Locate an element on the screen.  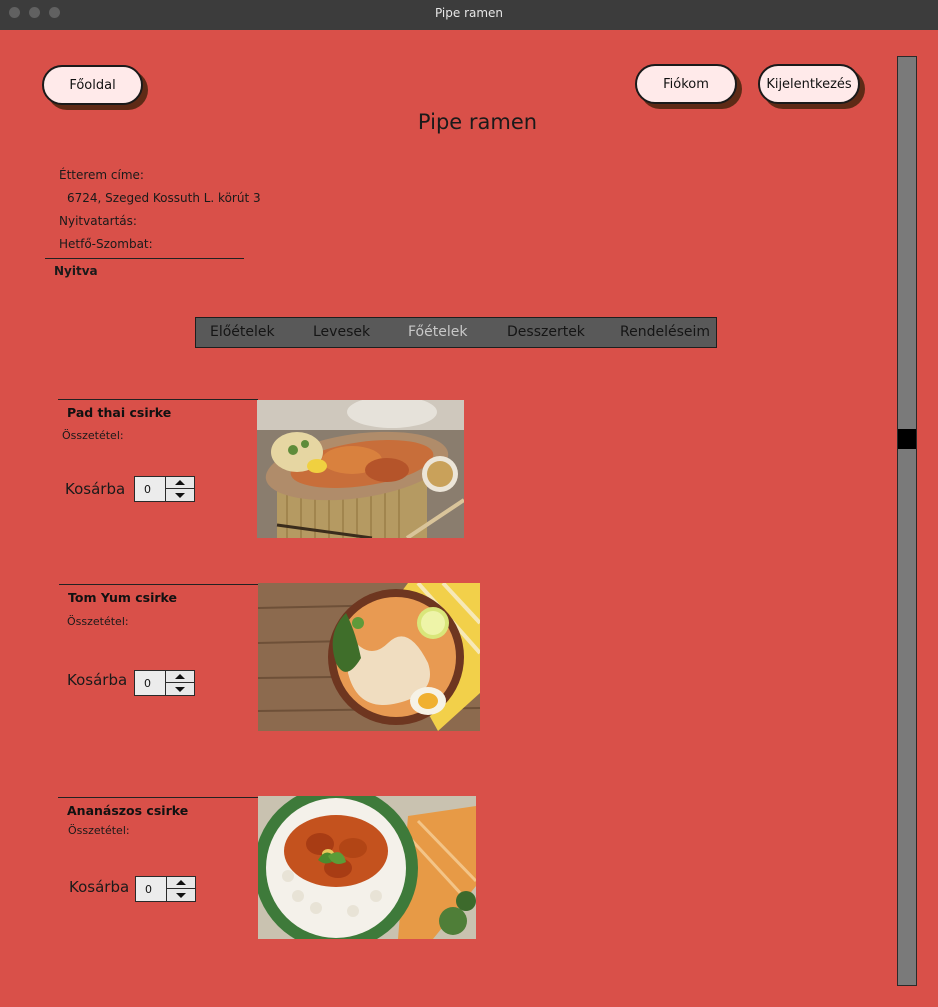
account-button: Fiókom is located at coordinates (686, 84).